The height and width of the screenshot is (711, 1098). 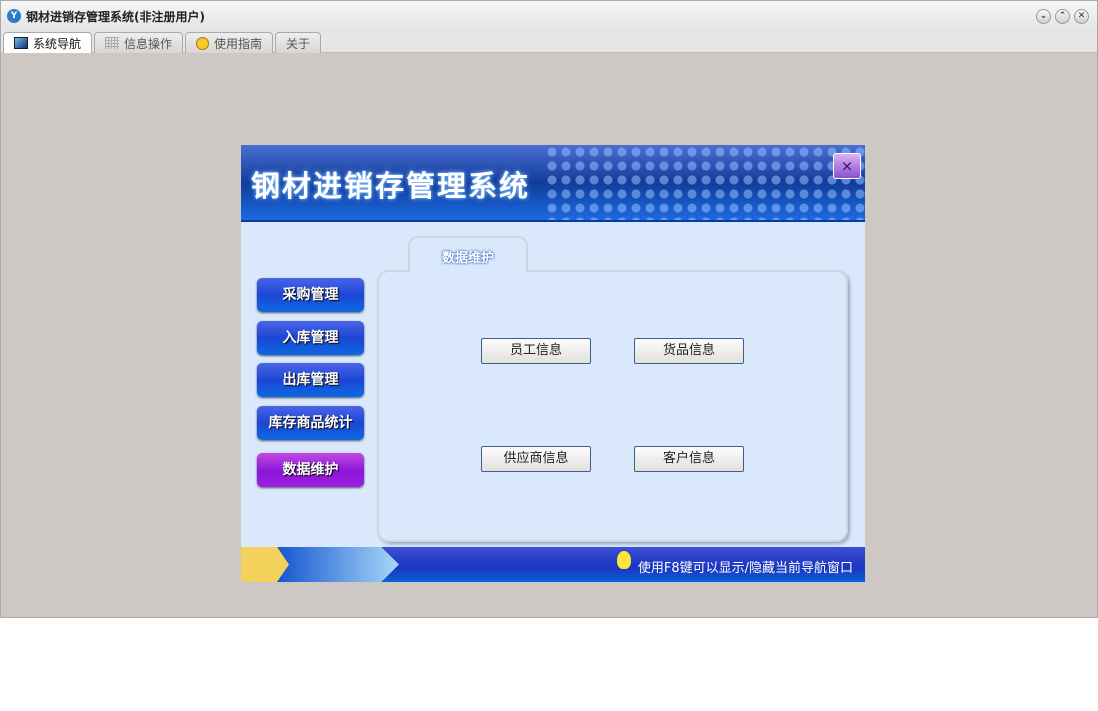 I want to click on sidebar-item-purchase: 采购管理, so click(x=310, y=295).